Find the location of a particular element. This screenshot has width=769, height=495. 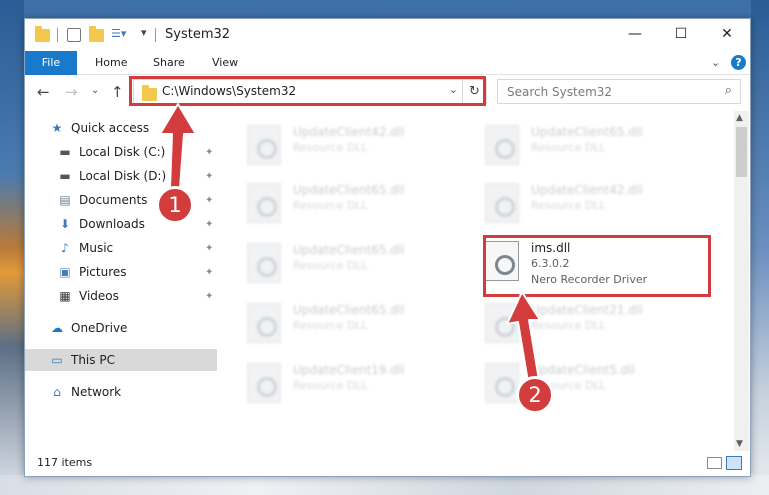

sidebar-item-downloads: ⬇ Downloads is located at coordinates (101, 224).